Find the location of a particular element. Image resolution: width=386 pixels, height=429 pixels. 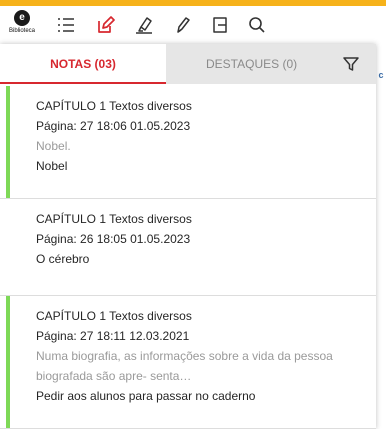

highlighter-icon is located at coordinates (144, 25).